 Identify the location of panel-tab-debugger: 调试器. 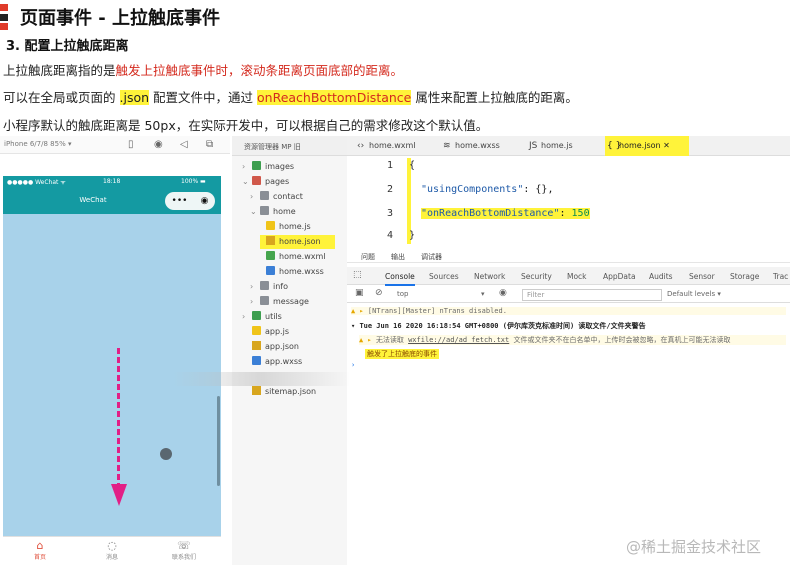
(431, 257).